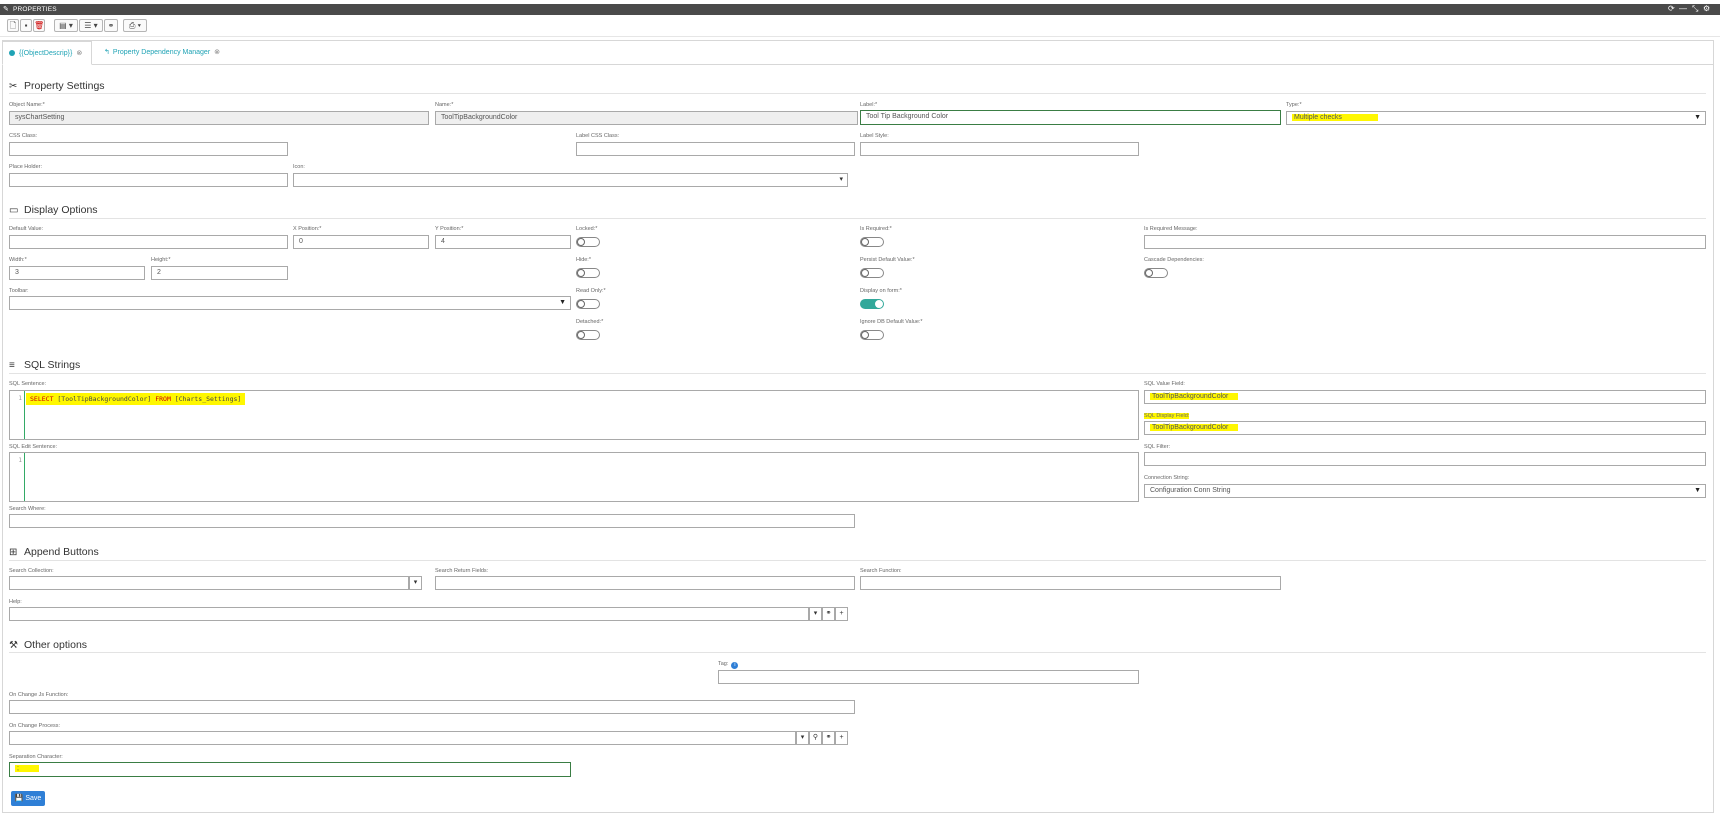 The width and height of the screenshot is (1720, 815). What do you see at coordinates (598, 136) in the screenshot?
I see `label-css-class-label: Label CSS Class:` at bounding box center [598, 136].